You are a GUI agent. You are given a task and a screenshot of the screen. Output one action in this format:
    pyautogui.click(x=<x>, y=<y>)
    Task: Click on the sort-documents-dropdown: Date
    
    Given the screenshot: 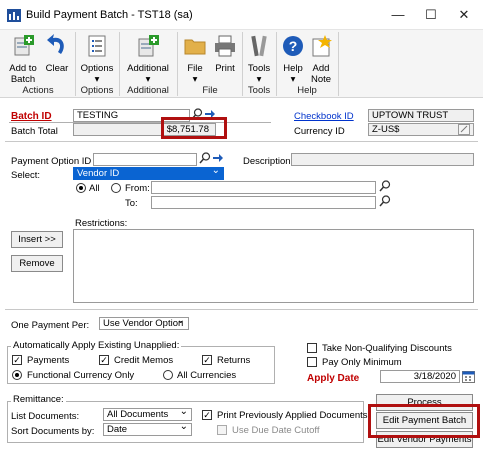 What is the action you would take?
    pyautogui.click(x=147, y=429)
    